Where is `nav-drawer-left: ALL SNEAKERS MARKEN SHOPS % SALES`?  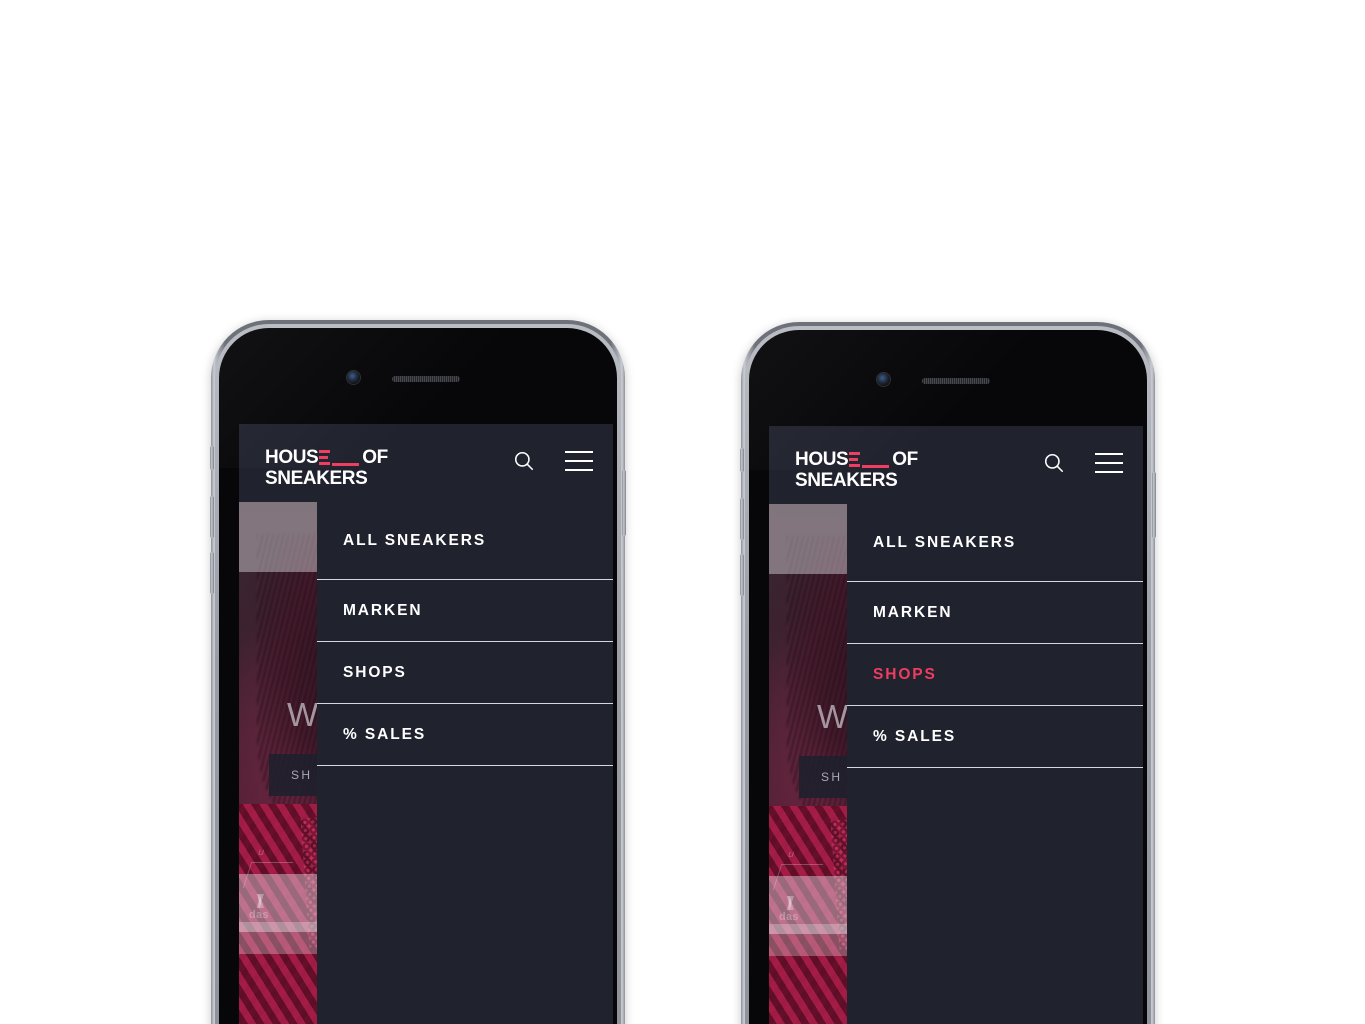
nav-drawer-left: ALL SNEAKERS MARKEN SHOPS % SALES is located at coordinates (465, 763).